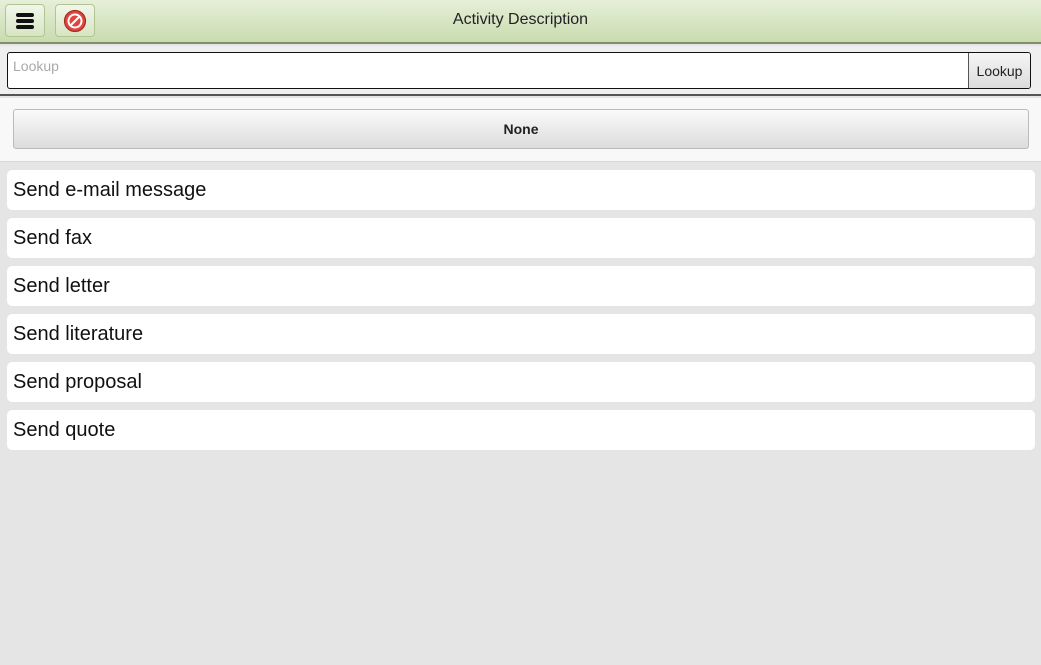 Image resolution: width=1041 pixels, height=665 pixels. I want to click on lookup-bar: Lookup, so click(520, 71).